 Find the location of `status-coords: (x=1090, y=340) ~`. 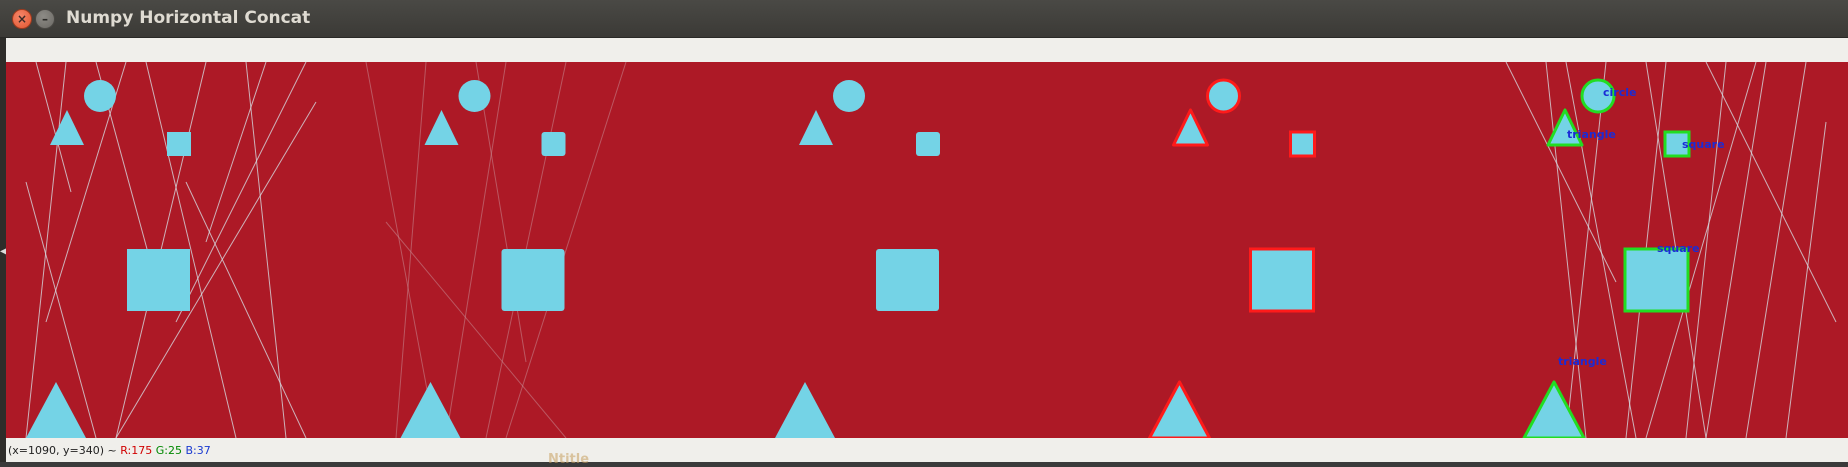

status-coords: (x=1090, y=340) ~ is located at coordinates (62, 450).